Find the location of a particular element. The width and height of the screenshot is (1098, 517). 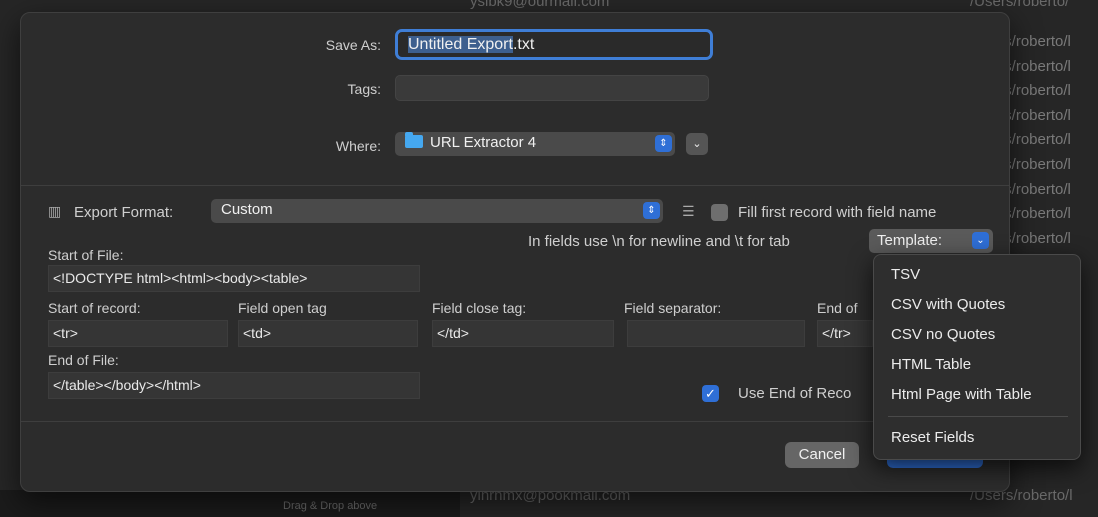

field-separator-label: Field separator: is located at coordinates (673, 308).